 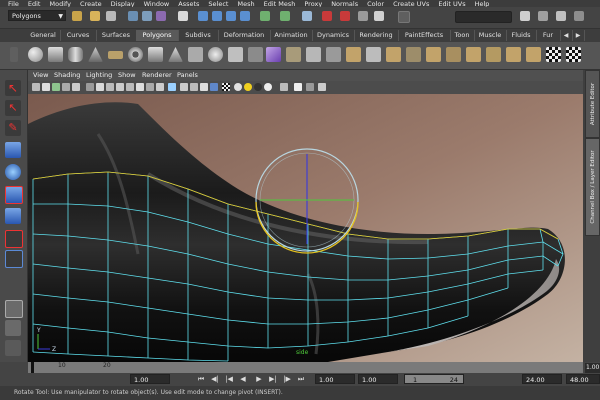 What do you see at coordinates (592, 368) in the screenshot?
I see `current-frame-field: 1.00` at bounding box center [592, 368].